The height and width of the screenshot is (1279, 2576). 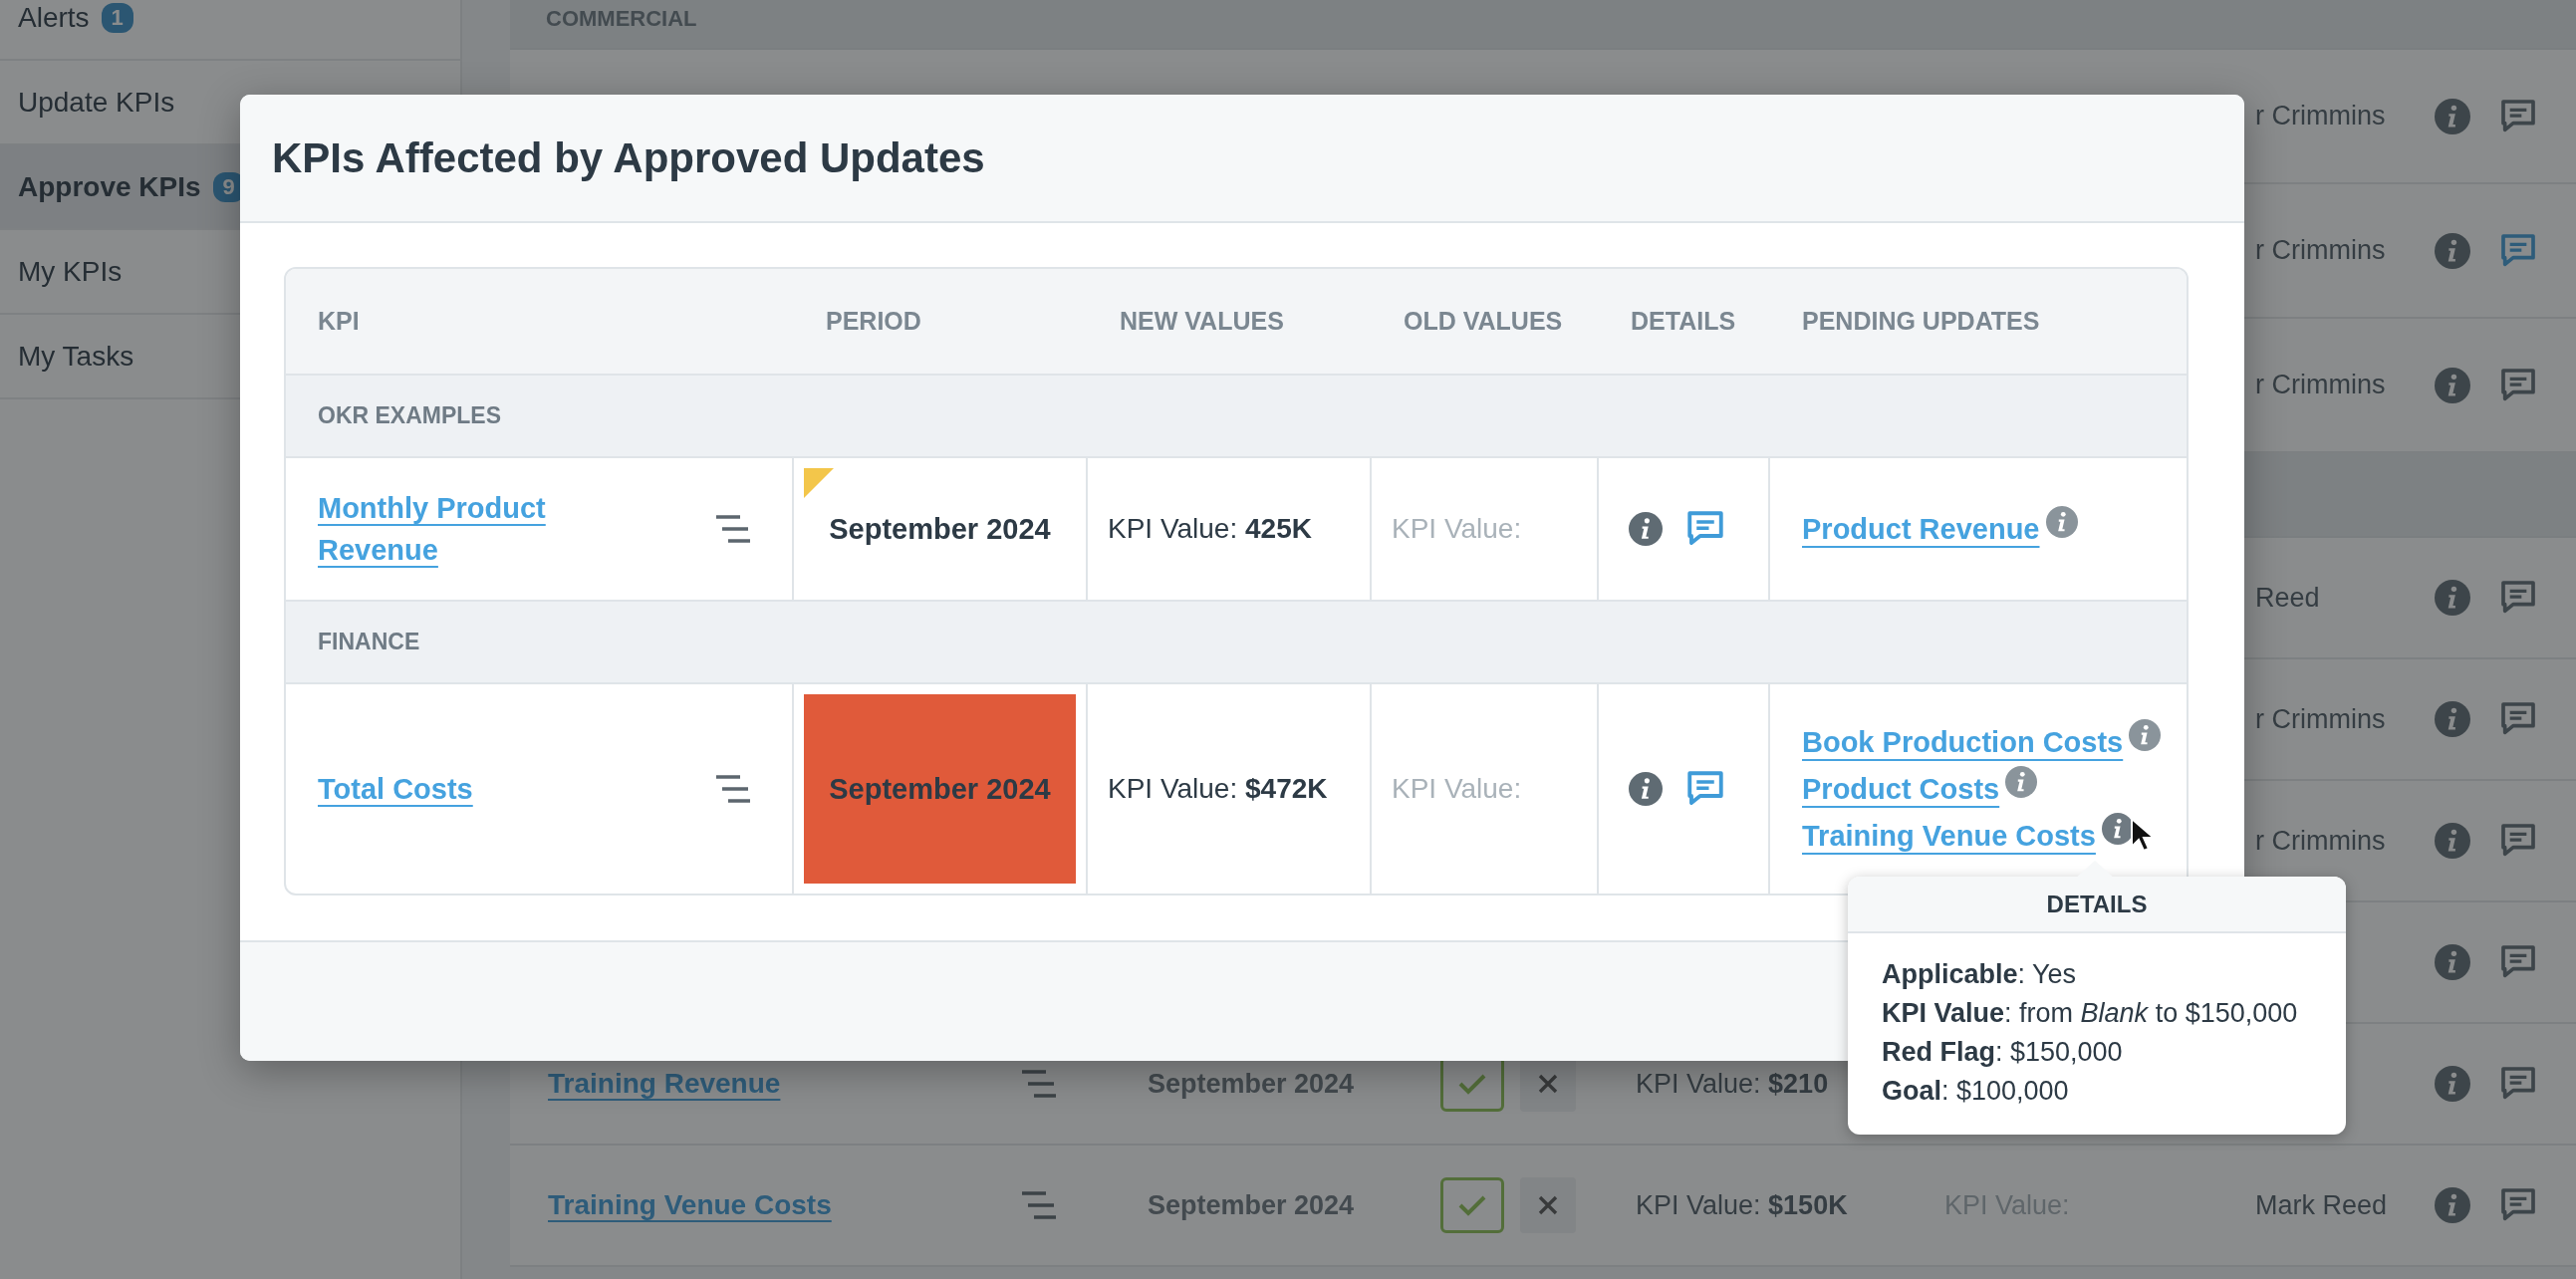 I want to click on new-value-text: KPI Value: 425K, so click(x=1210, y=529).